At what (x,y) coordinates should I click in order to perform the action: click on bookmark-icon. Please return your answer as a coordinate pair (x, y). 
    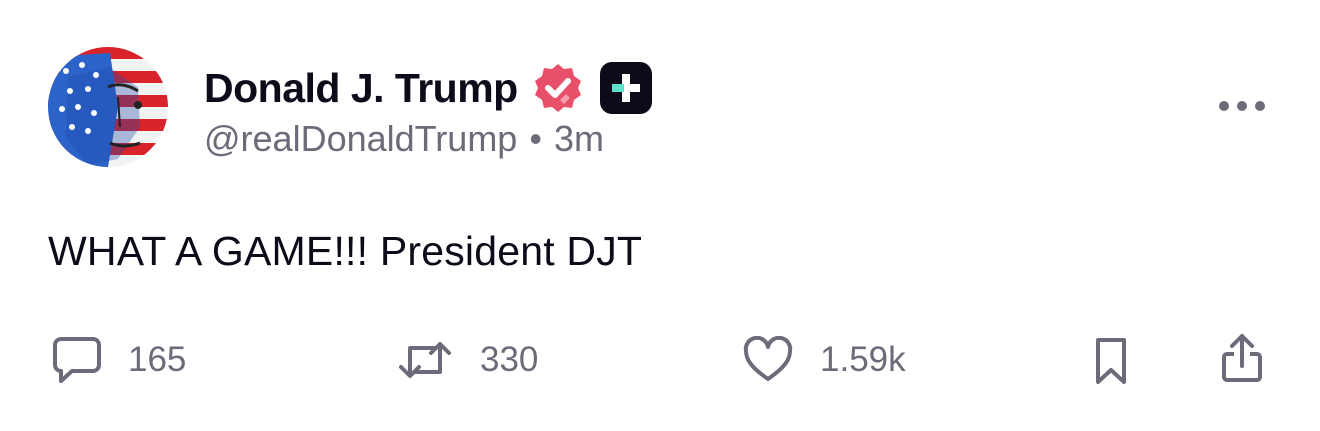
    Looking at the image, I should click on (1111, 361).